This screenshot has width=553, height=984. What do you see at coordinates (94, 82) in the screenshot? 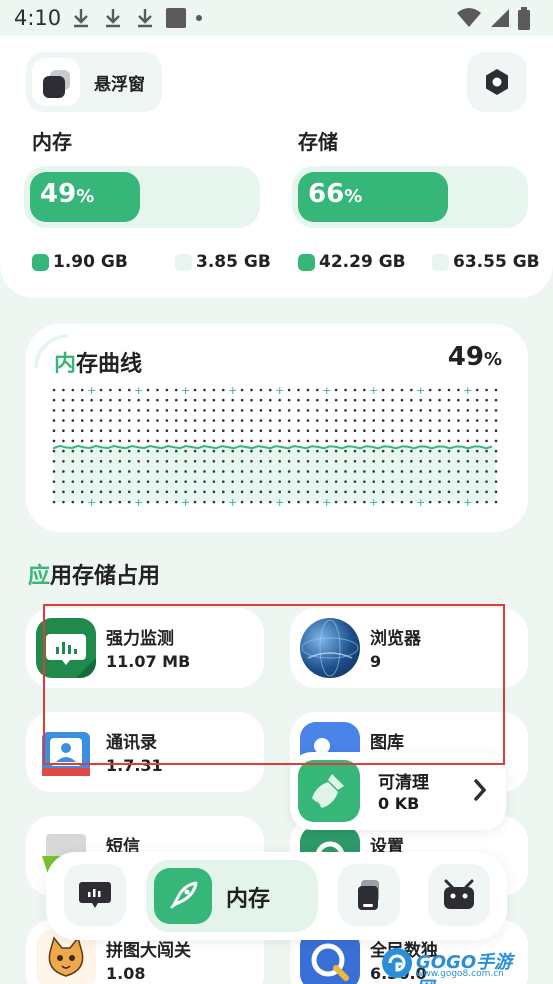
I see `float-window-button: 悬浮窗` at bounding box center [94, 82].